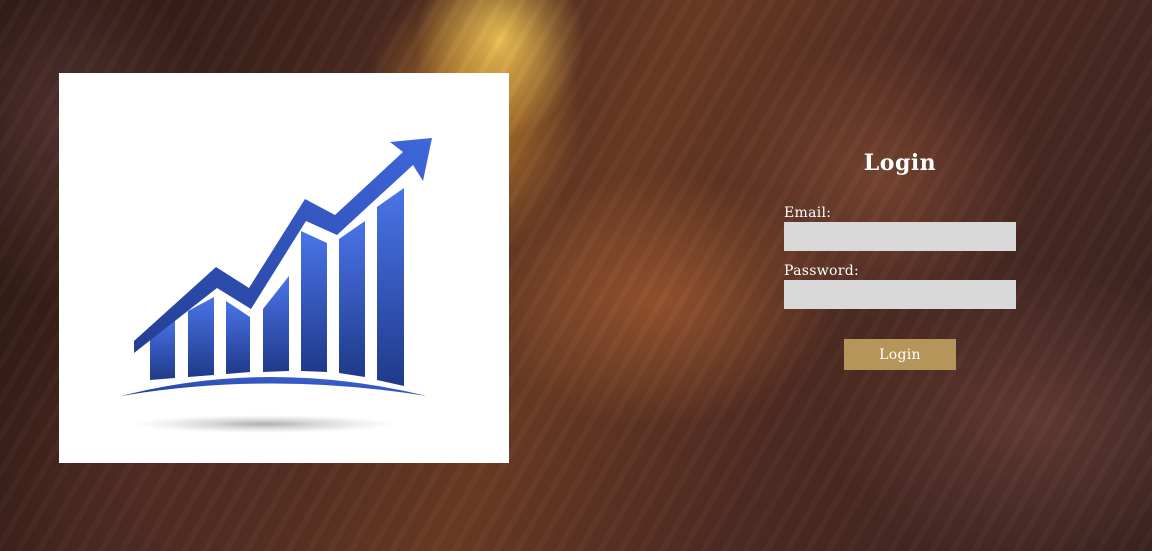 This screenshot has height=551, width=1152. What do you see at coordinates (808, 213) in the screenshot?
I see `email-label: Email:` at bounding box center [808, 213].